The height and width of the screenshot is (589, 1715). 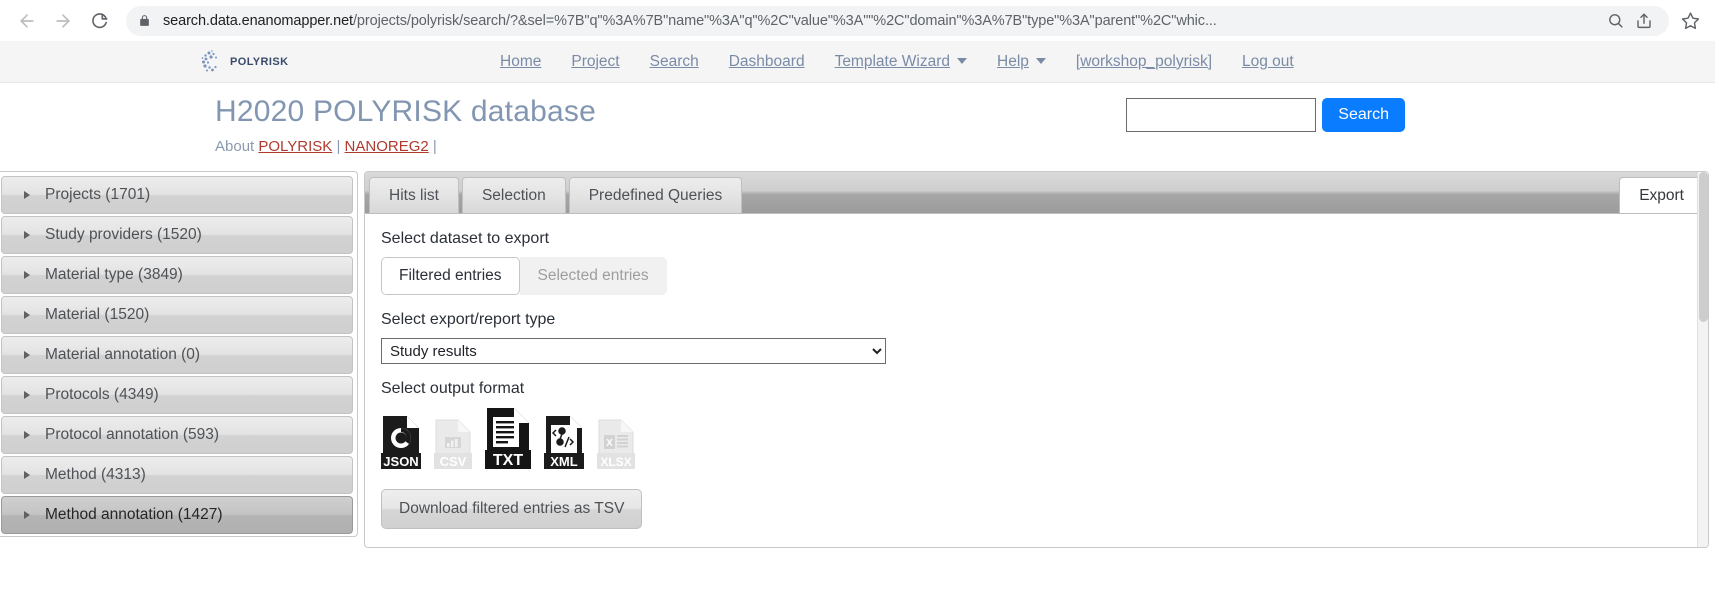 What do you see at coordinates (123, 354) in the screenshot?
I see `sidebar-item-label: Material annotation (0)` at bounding box center [123, 354].